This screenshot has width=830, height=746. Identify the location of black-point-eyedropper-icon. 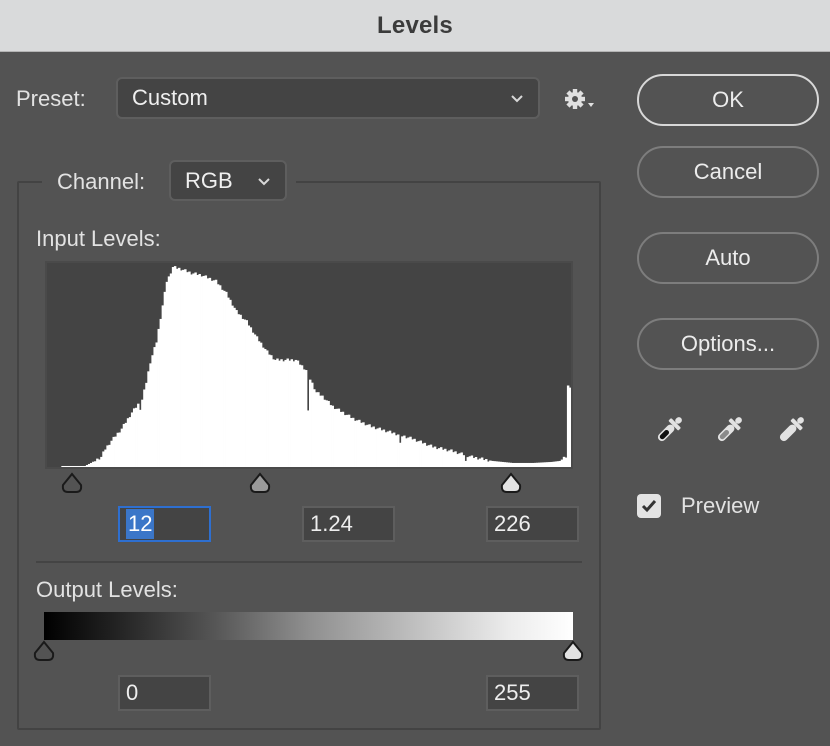
(669, 430).